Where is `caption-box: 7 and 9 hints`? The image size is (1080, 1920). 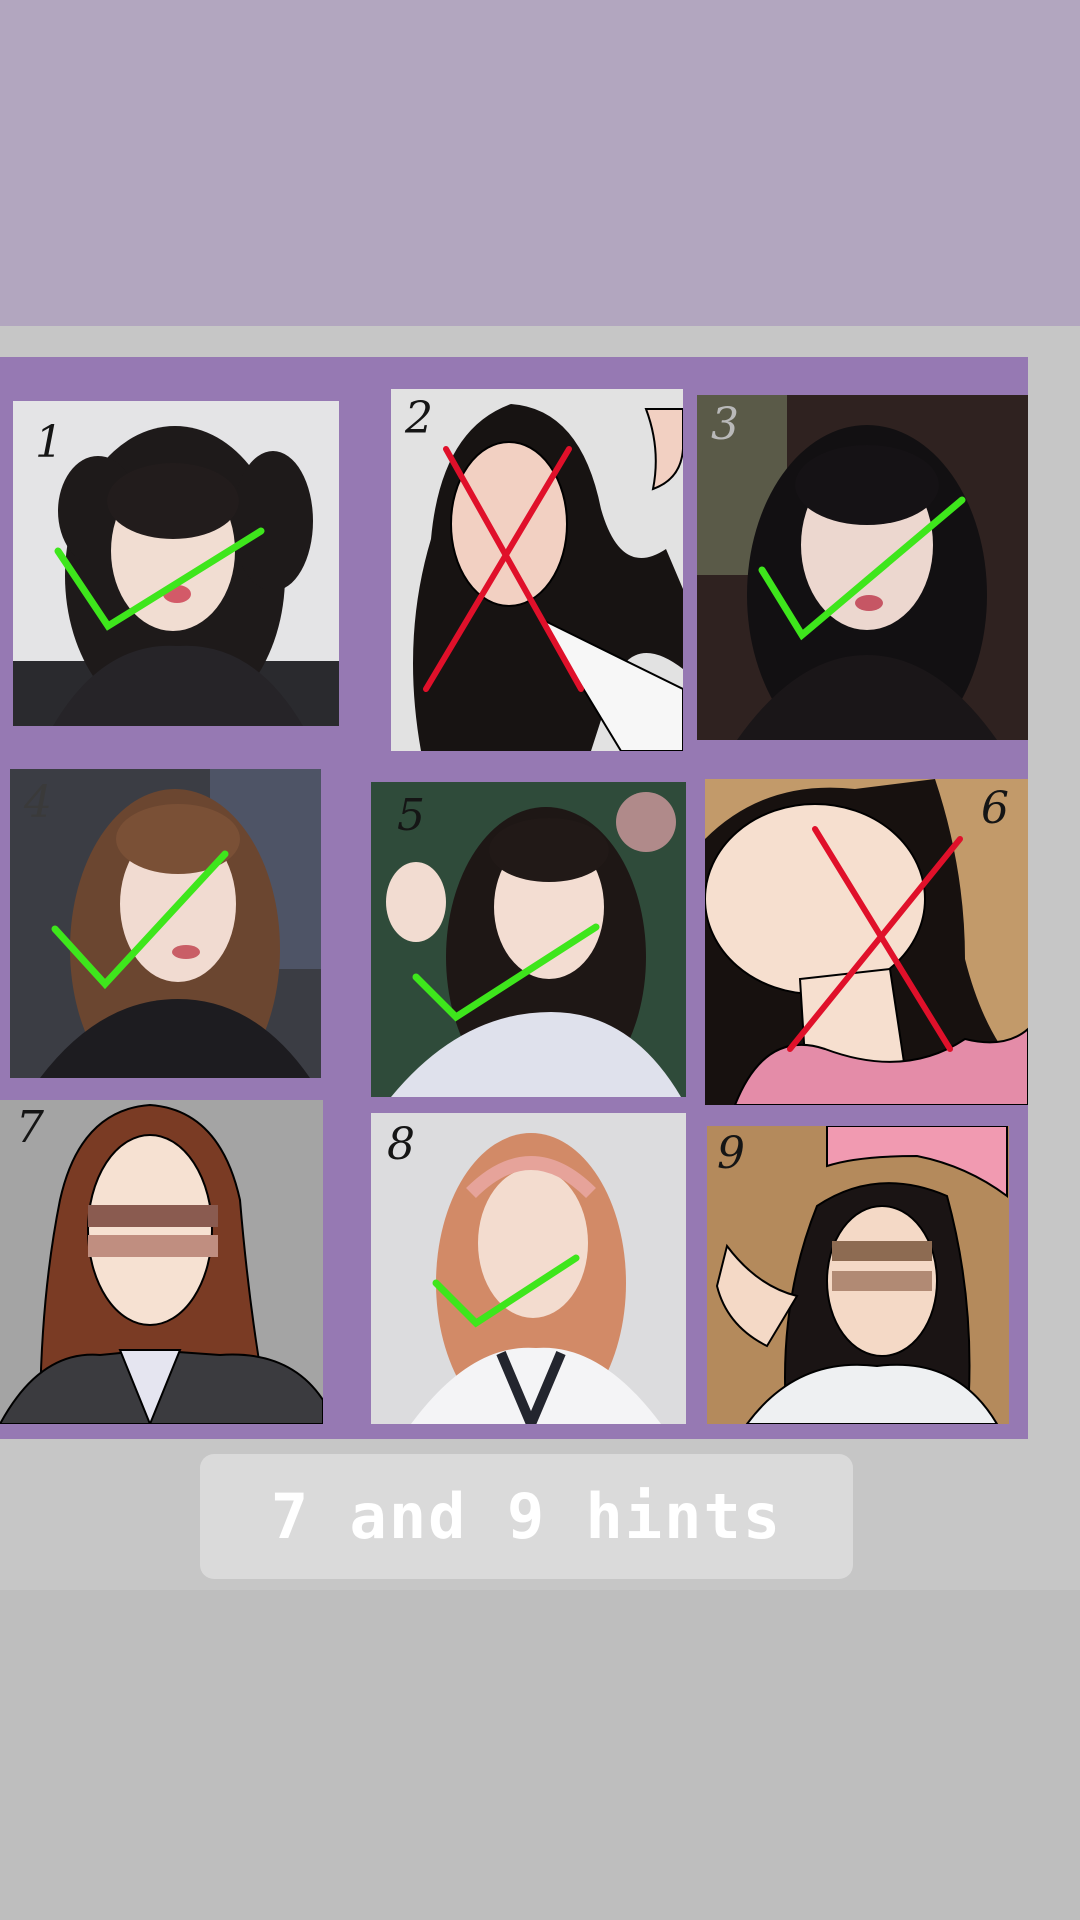 caption-box: 7 and 9 hints is located at coordinates (526, 1516).